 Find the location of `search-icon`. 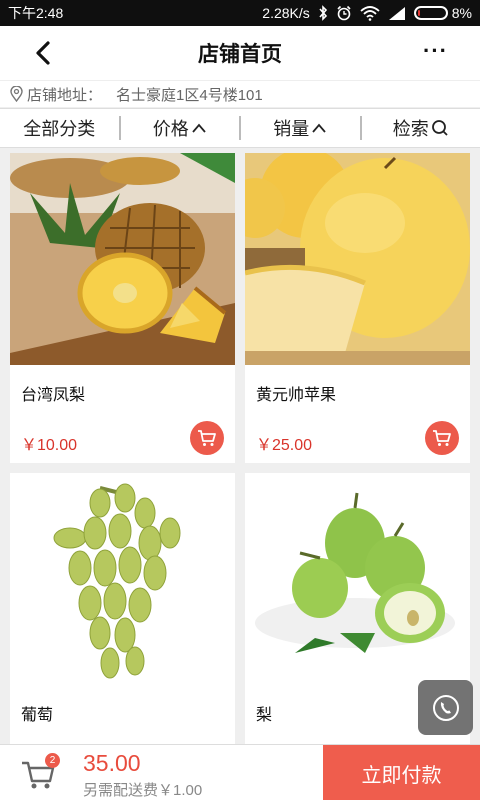

search-icon is located at coordinates (439, 128).